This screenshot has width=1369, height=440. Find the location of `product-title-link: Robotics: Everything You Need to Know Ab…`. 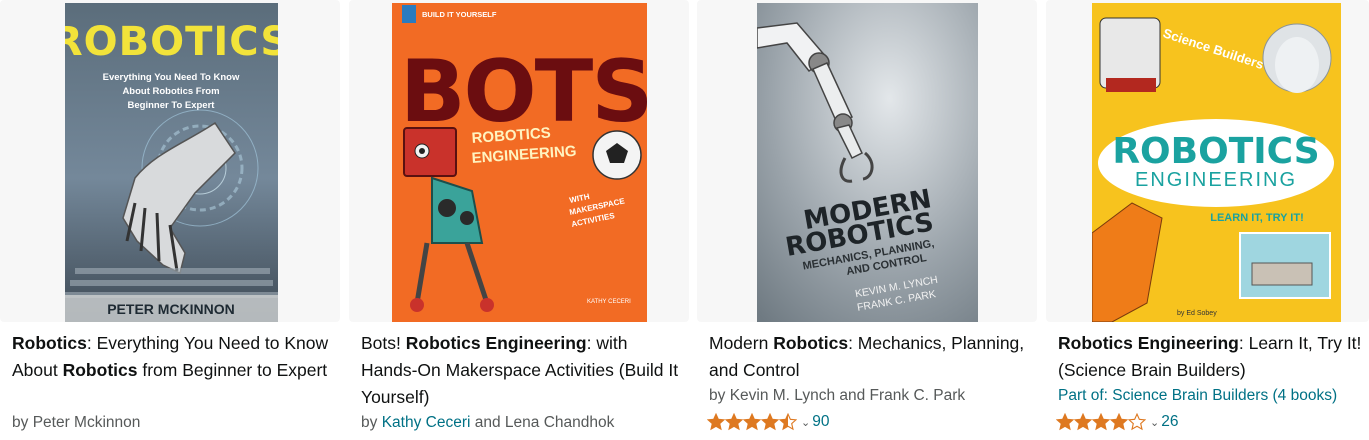

product-title-link: Robotics: Everything You Need to Know Ab… is located at coordinates (172, 357).